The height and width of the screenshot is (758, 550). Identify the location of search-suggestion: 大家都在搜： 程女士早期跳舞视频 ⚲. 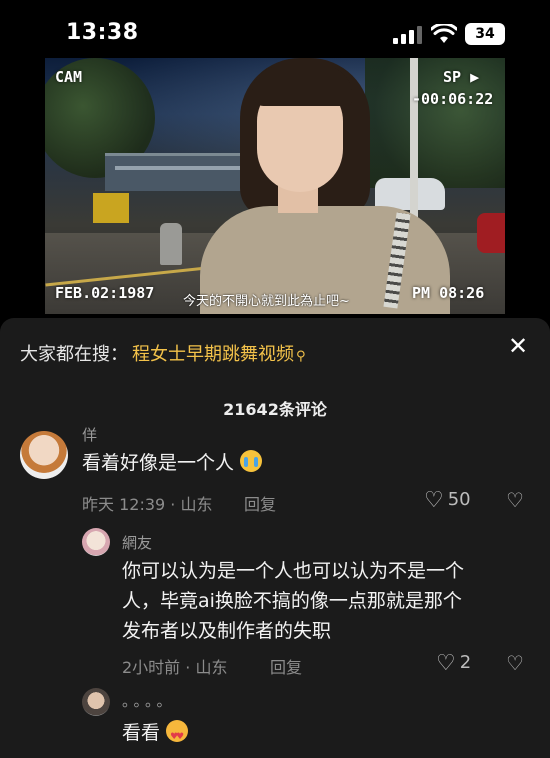
(163, 353).